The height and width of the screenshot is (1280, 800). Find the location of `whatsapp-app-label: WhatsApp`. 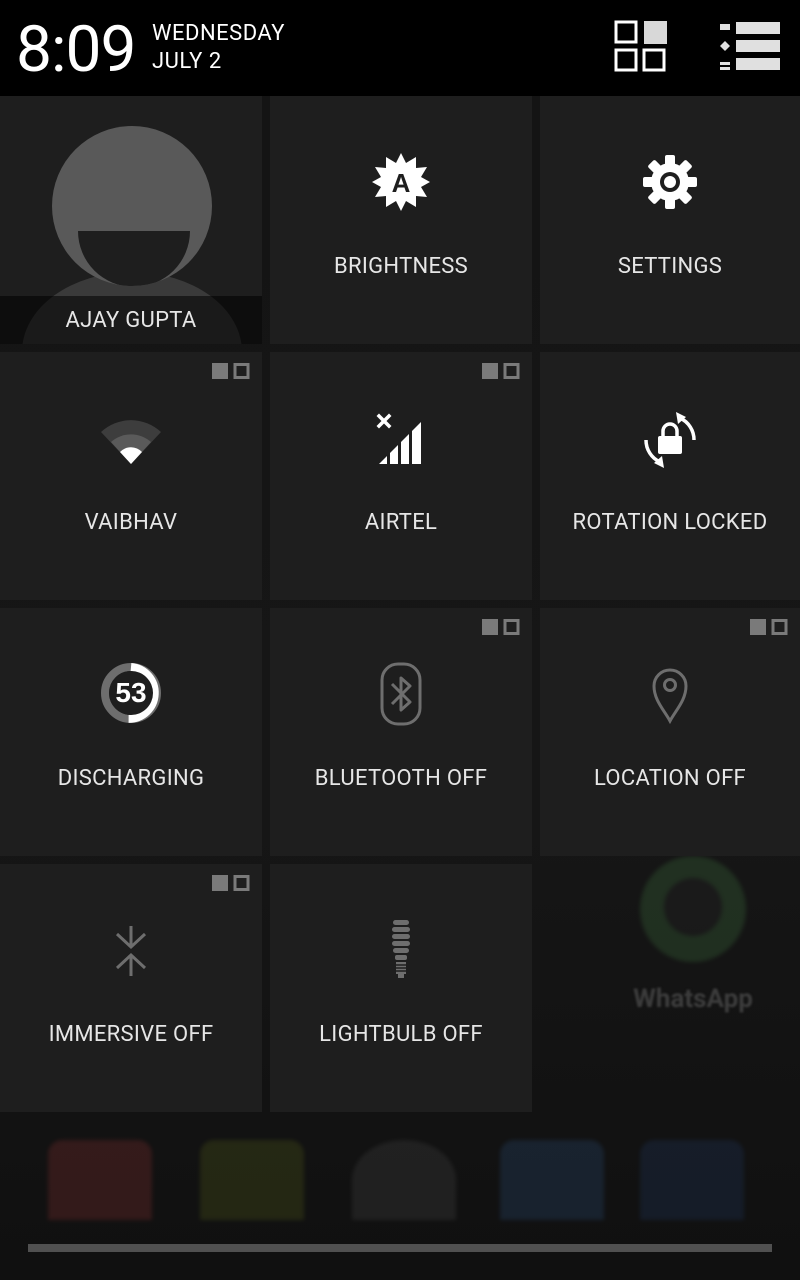

whatsapp-app-label: WhatsApp is located at coordinates (693, 999).